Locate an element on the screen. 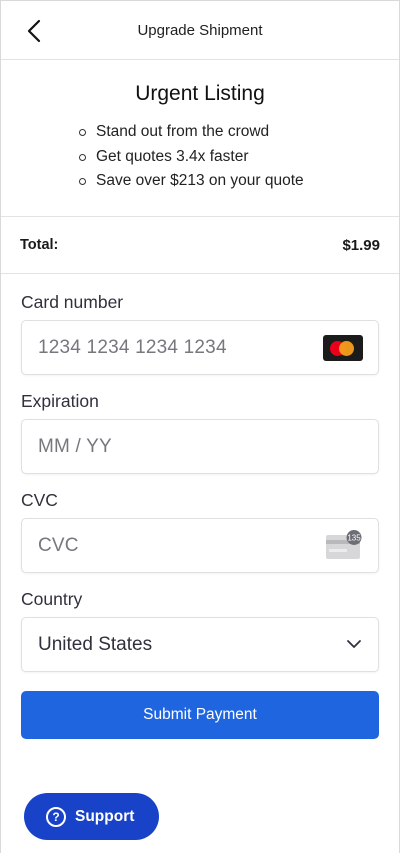  support-button: ? Support is located at coordinates (91, 816).